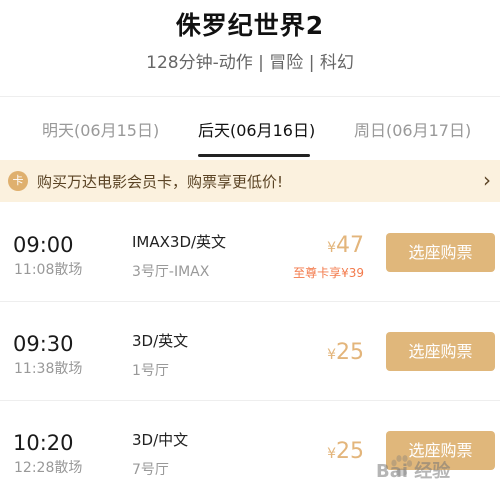  I want to click on movie-title: 侏罗纪世界2, so click(250, 25).